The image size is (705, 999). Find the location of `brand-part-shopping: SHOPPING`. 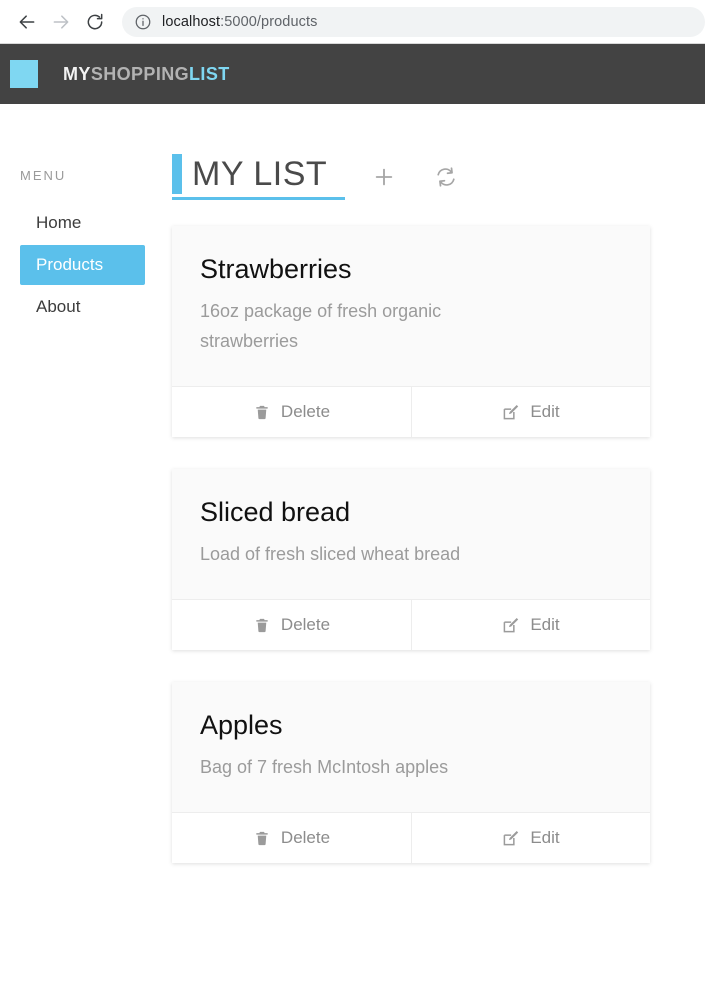

brand-part-shopping: SHOPPING is located at coordinates (140, 73).